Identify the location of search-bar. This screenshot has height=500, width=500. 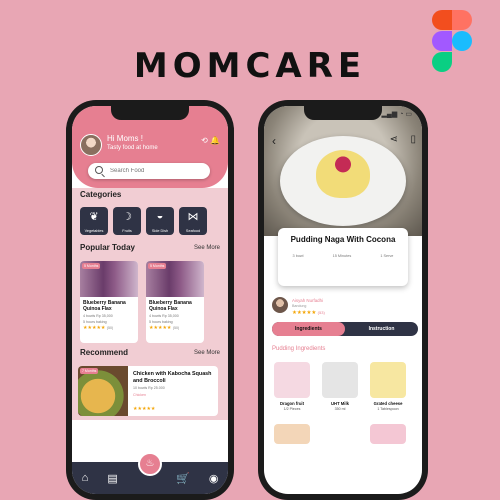
(149, 171).